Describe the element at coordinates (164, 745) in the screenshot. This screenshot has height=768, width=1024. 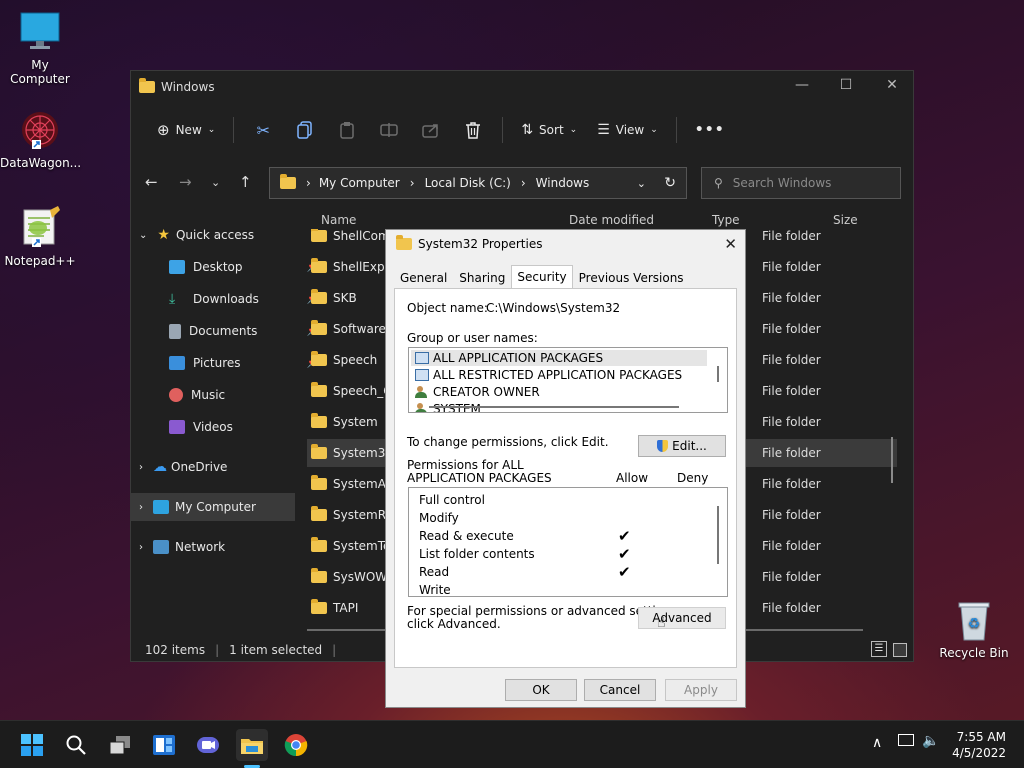
I see `widgets-button` at that location.